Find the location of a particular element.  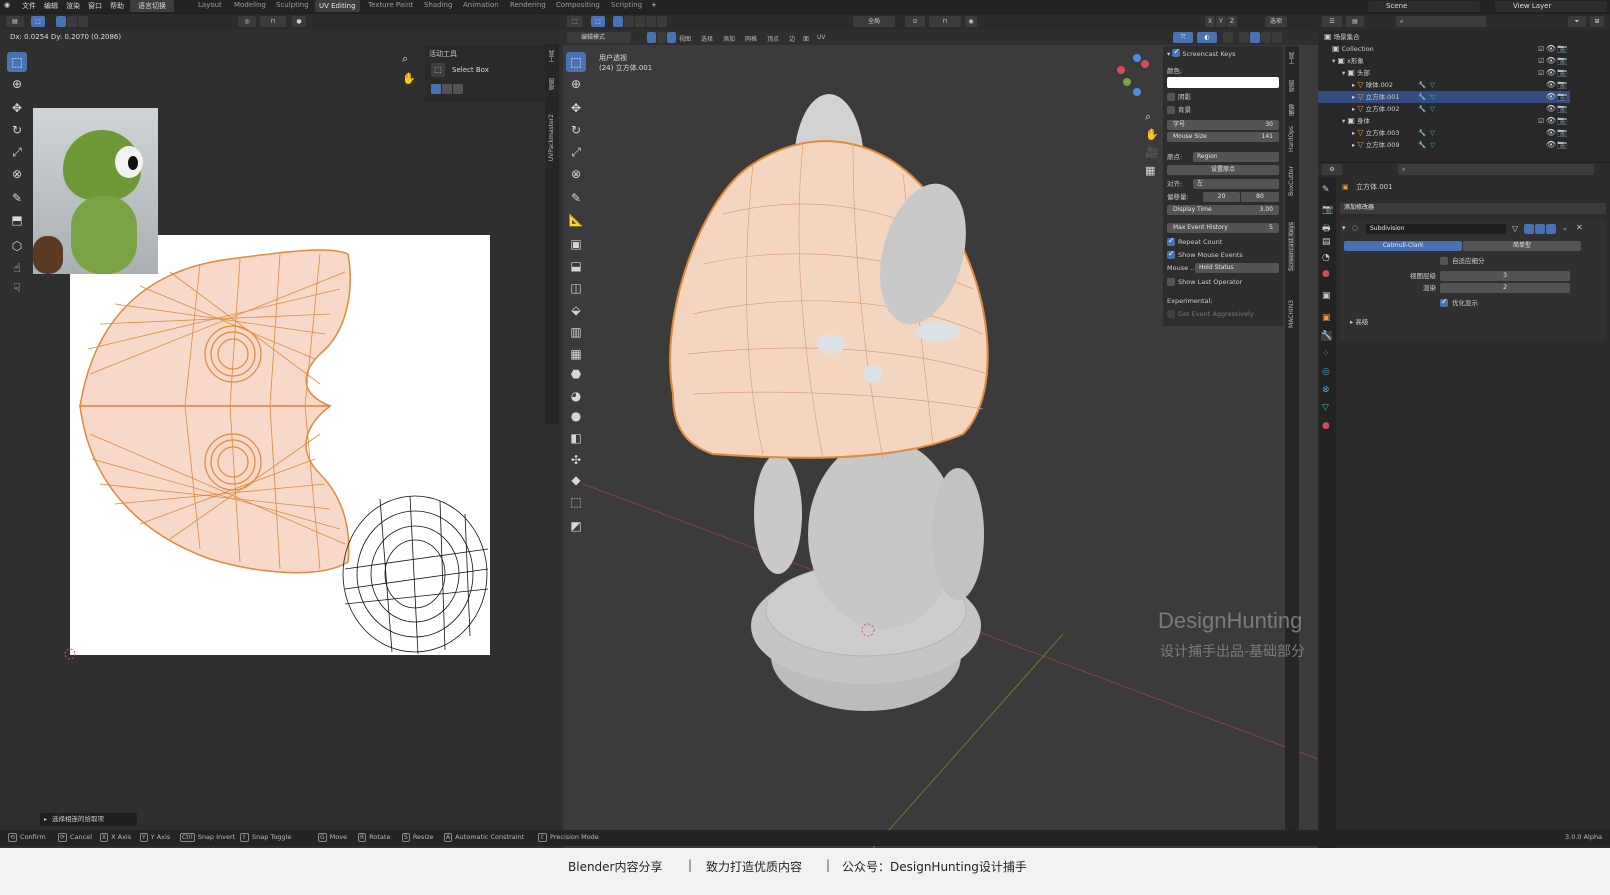

outliner-row-sphere-002: ▸ ▽ 球体.002 🔧 ▽ 👁 📷 is located at coordinates (1444, 85).